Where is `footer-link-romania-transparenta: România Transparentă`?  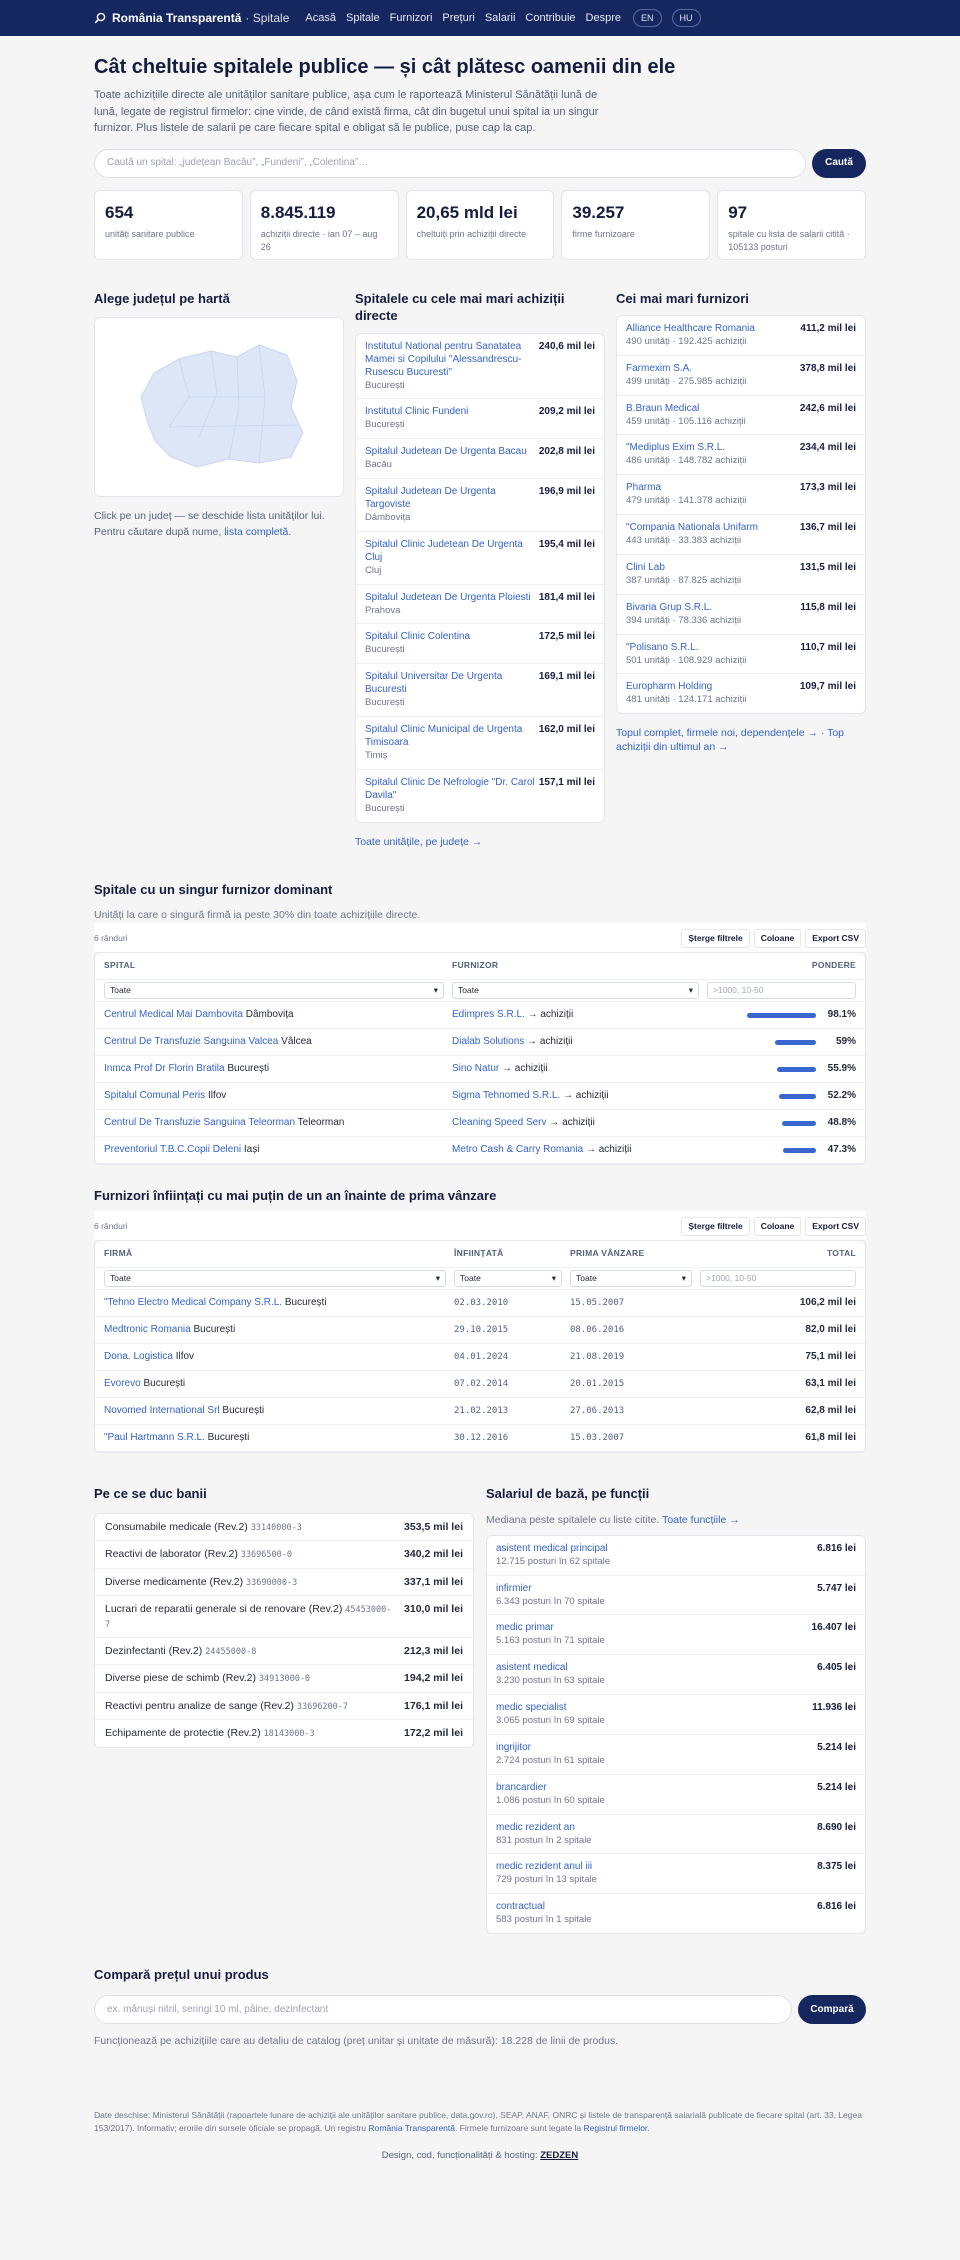 footer-link-romania-transparenta: România Transparentă is located at coordinates (412, 2128).